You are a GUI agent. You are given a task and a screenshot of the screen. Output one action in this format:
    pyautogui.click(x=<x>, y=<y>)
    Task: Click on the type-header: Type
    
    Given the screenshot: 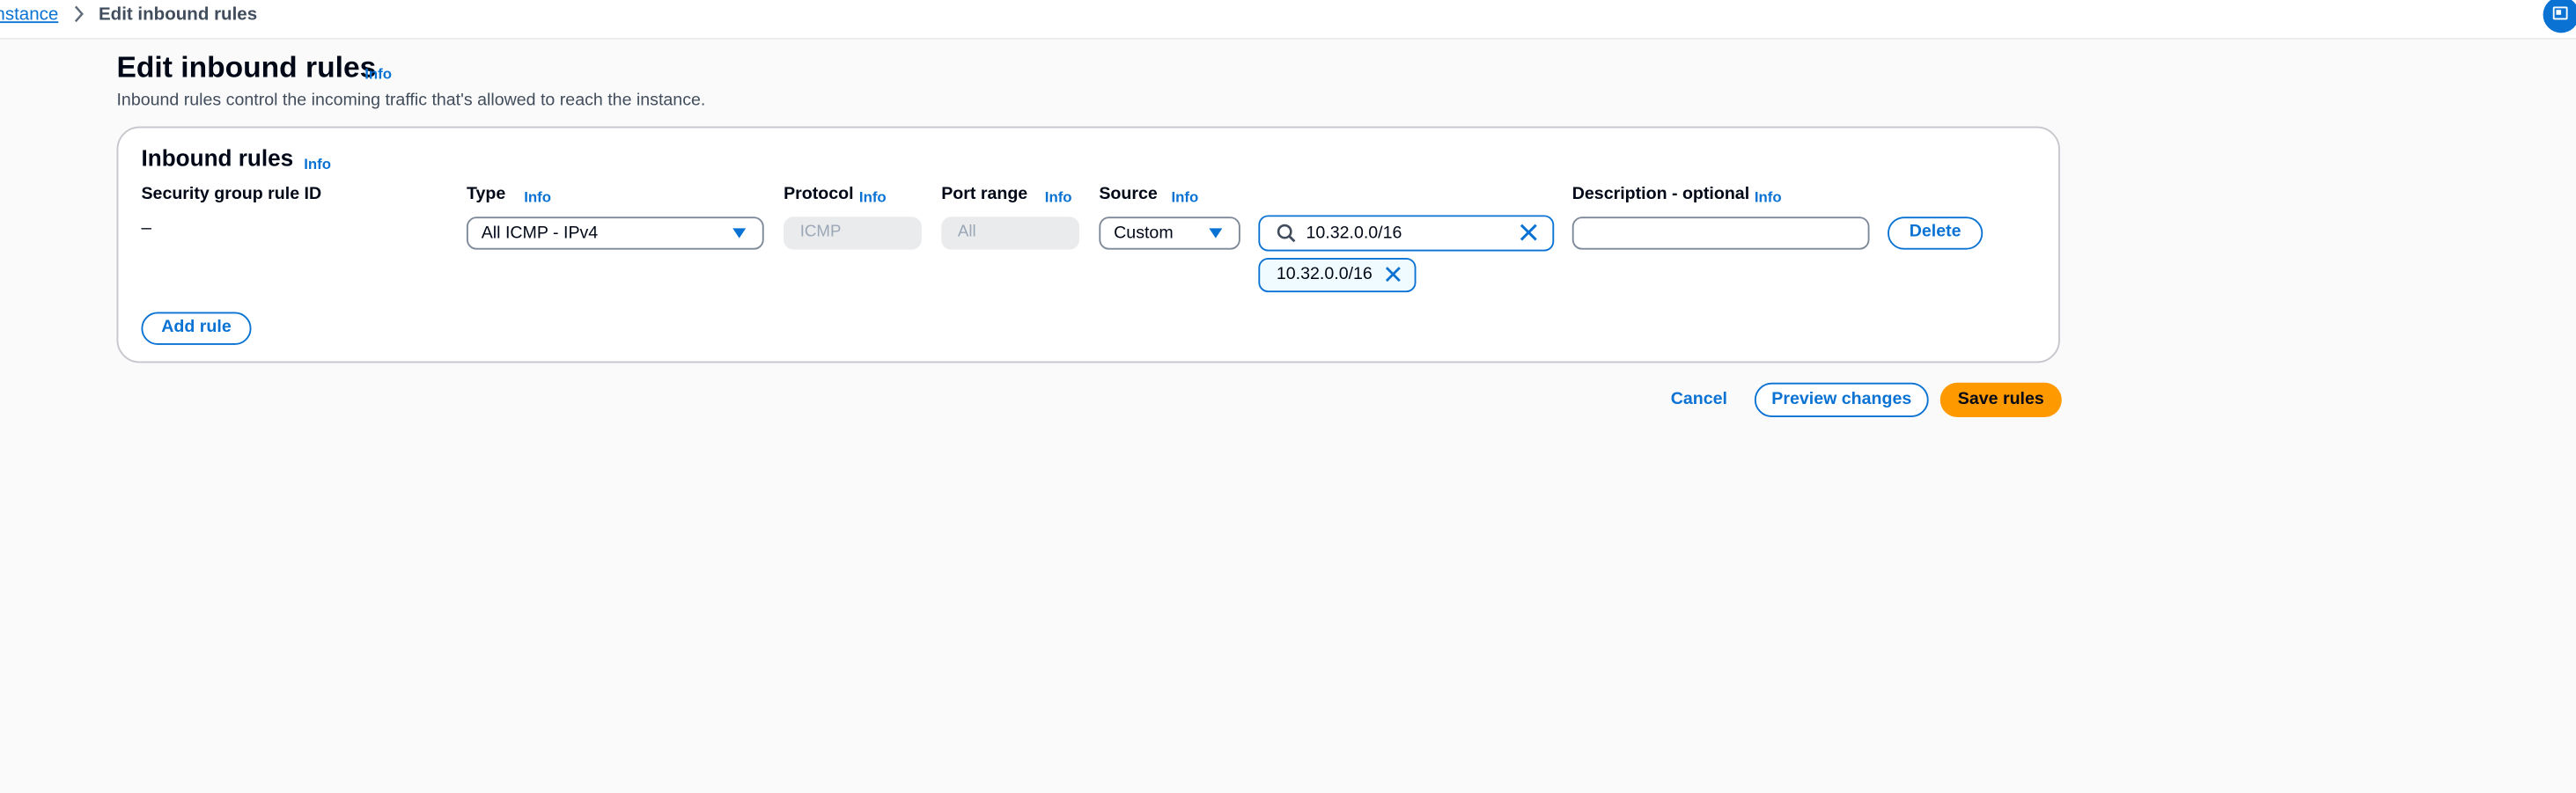 What is the action you would take?
    pyautogui.click(x=486, y=193)
    